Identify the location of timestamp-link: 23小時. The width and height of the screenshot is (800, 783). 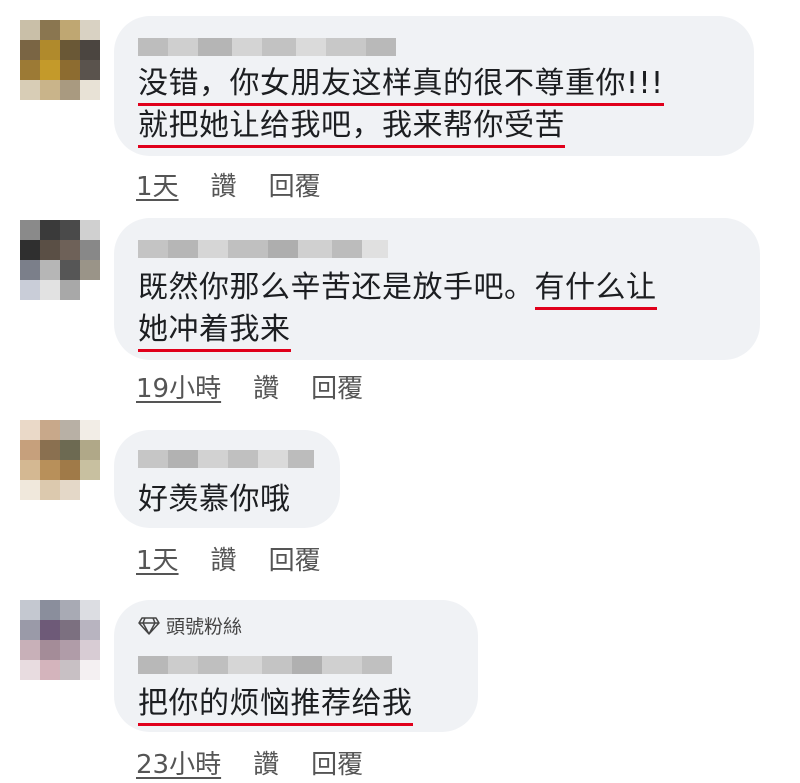
(178, 762).